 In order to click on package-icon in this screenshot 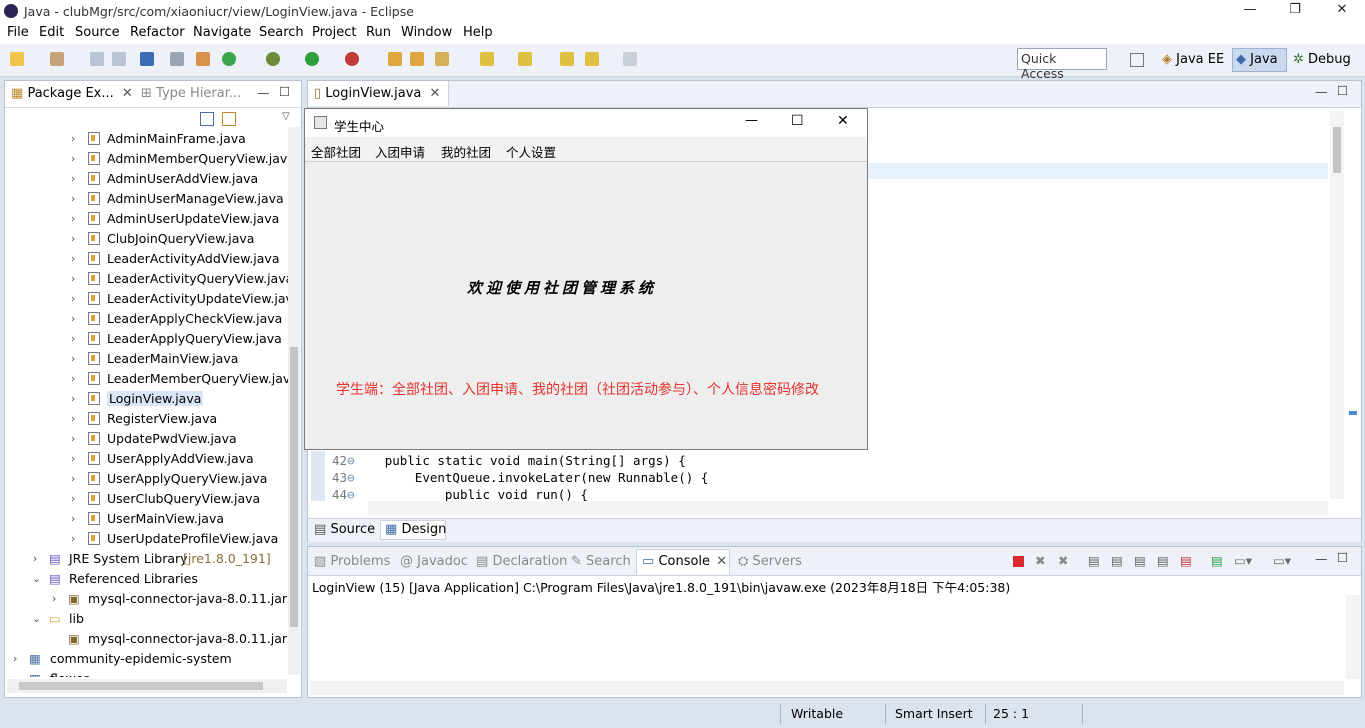, I will do `click(203, 59)`.